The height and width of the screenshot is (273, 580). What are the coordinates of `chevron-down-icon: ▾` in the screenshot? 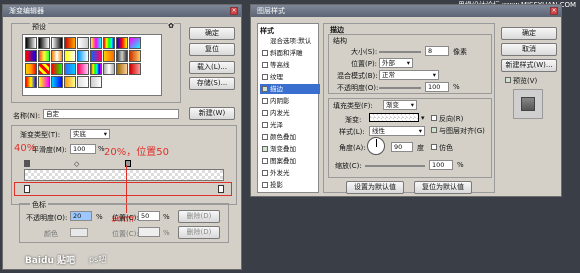 It's located at (423, 118).